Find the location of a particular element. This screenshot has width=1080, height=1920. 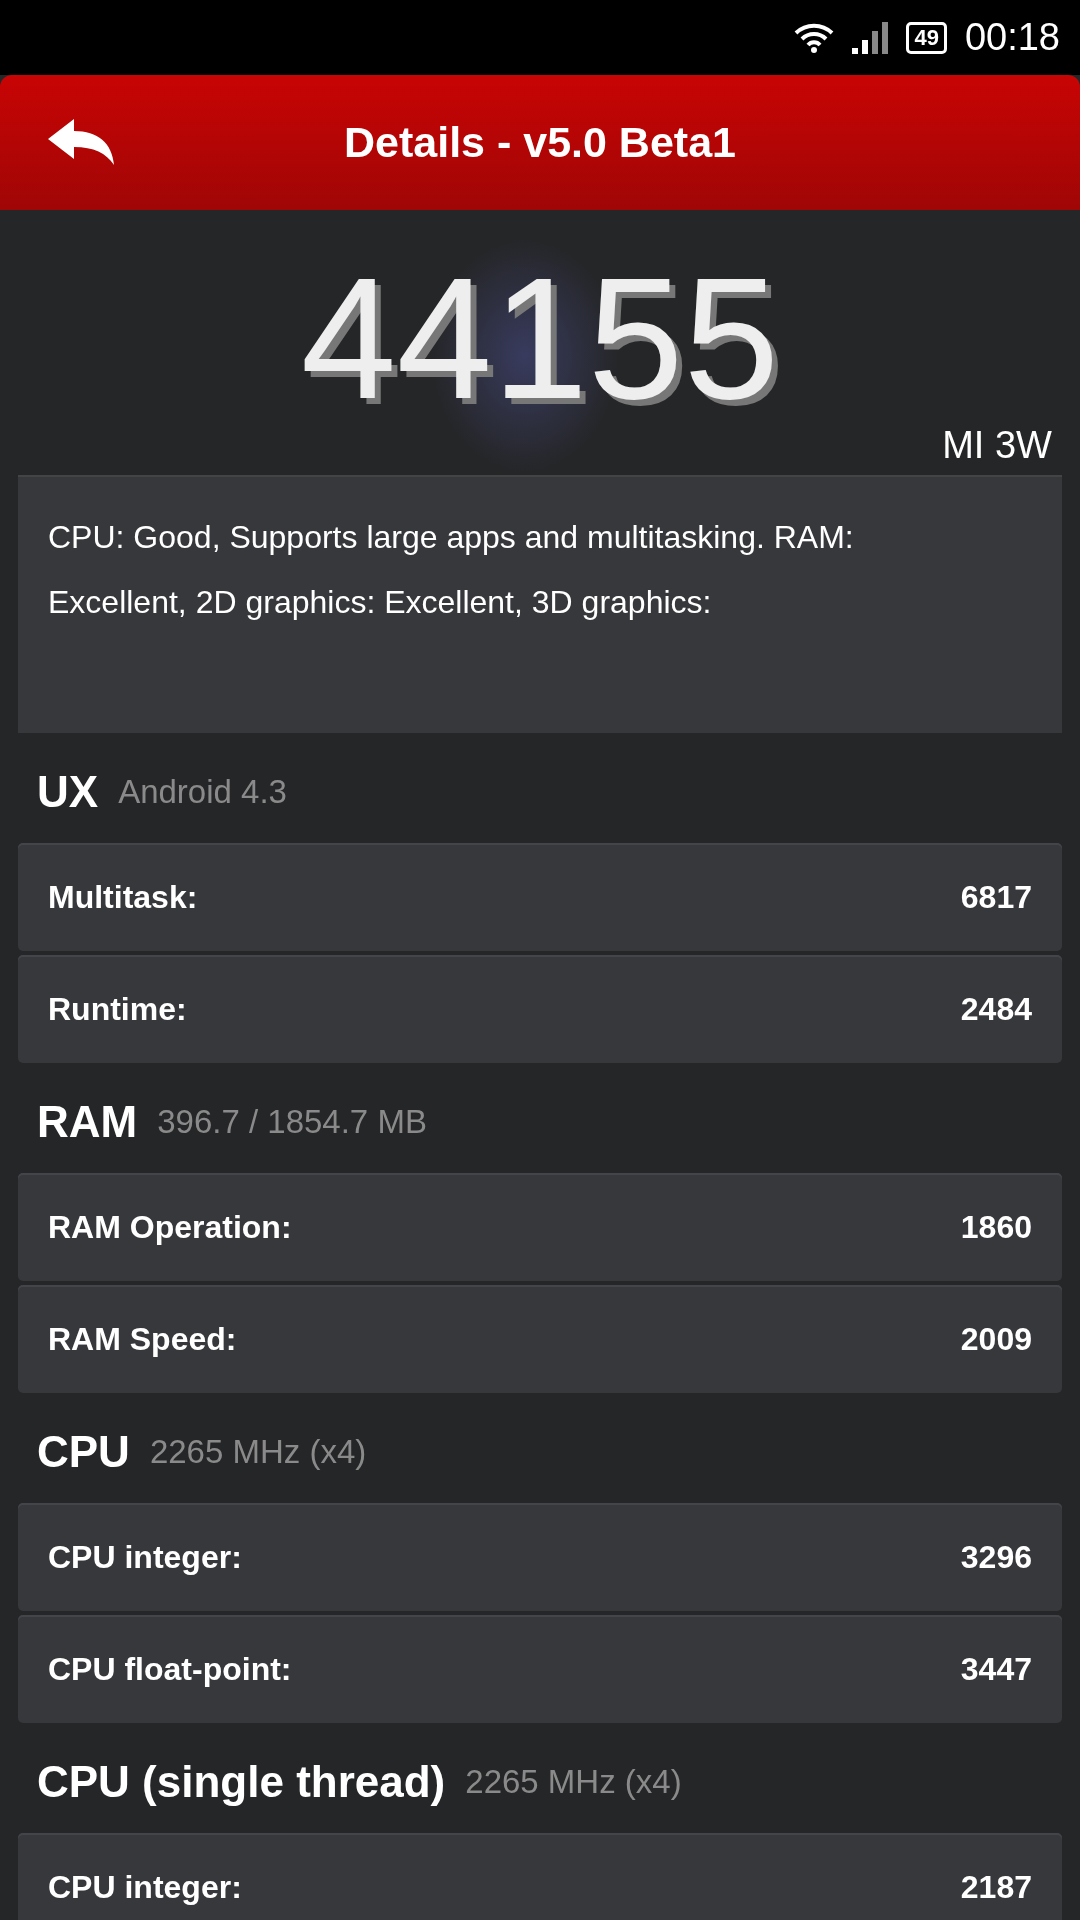

result-label: RAM Operation: is located at coordinates (170, 1227).